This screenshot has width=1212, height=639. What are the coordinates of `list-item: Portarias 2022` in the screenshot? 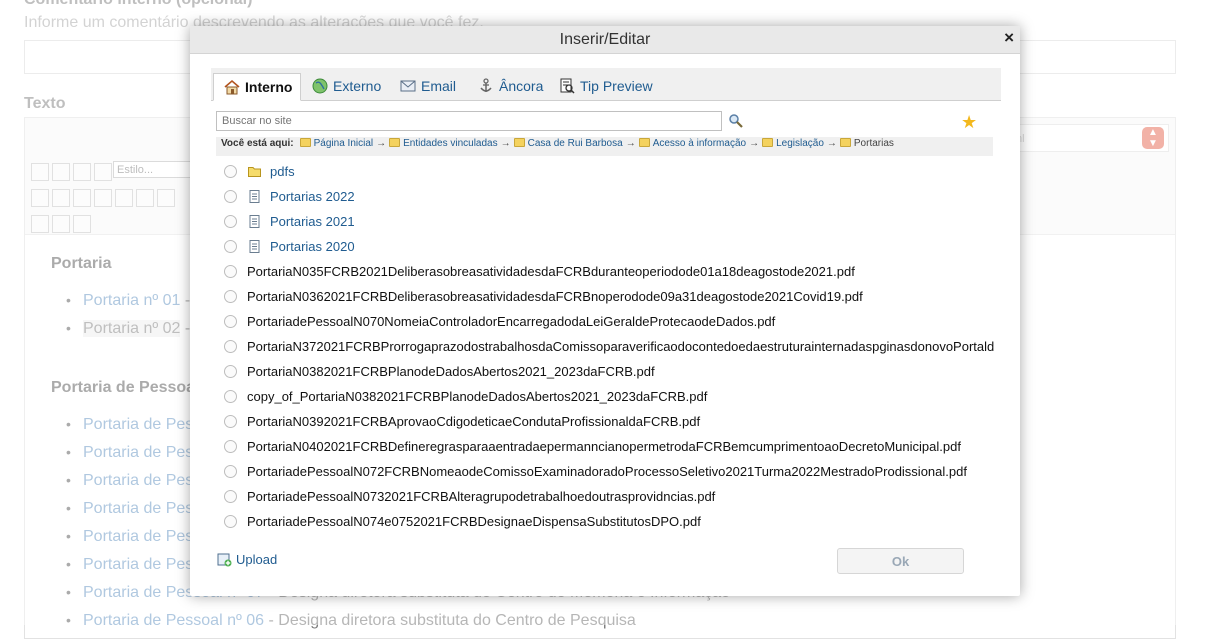 It's located at (610, 196).